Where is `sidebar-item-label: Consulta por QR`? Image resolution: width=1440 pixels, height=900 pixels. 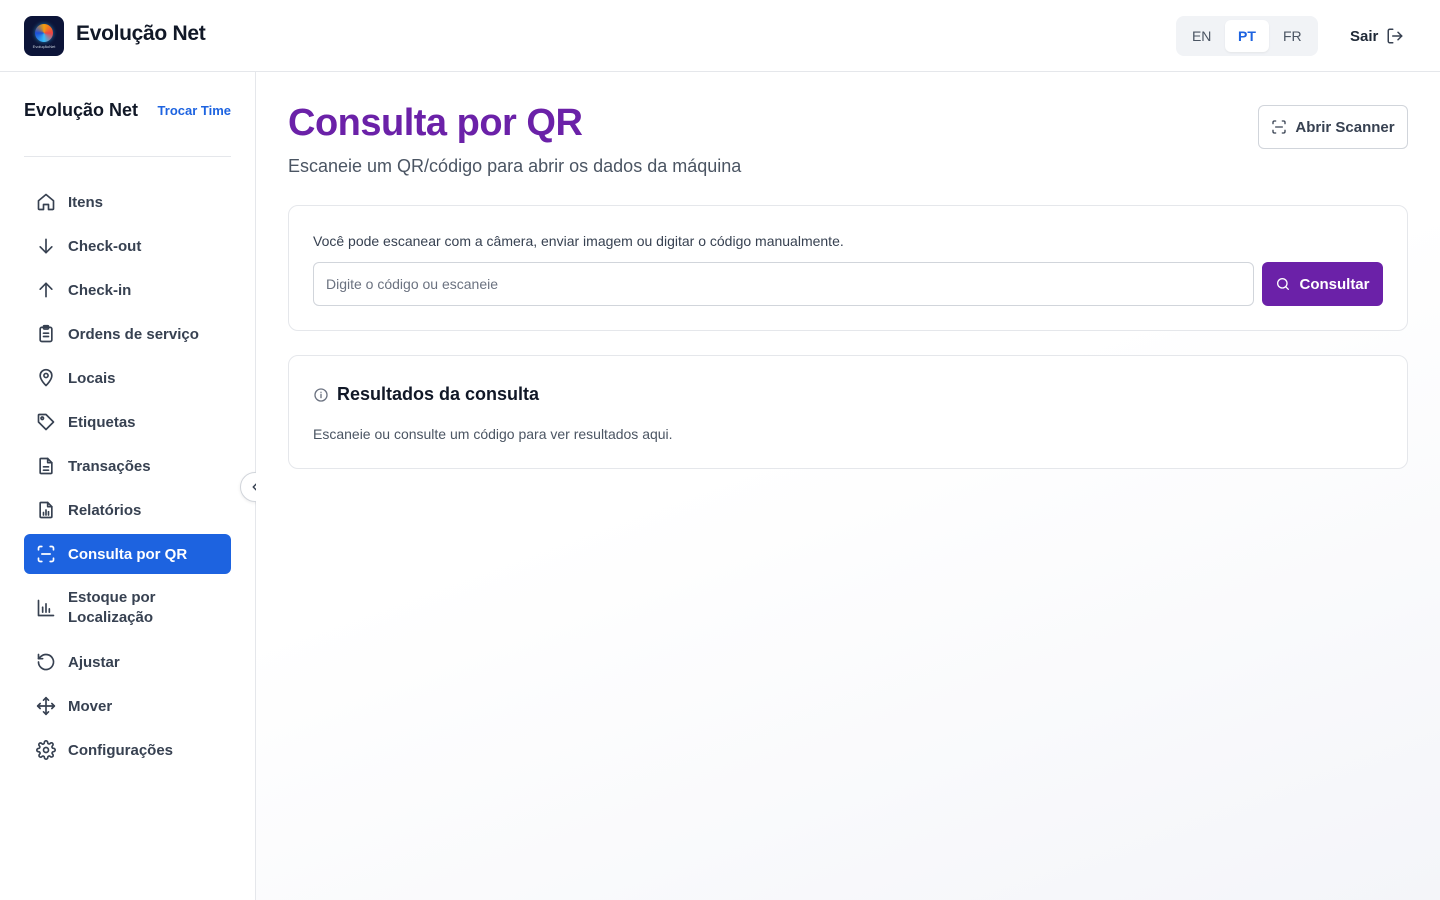 sidebar-item-label: Consulta por QR is located at coordinates (128, 554).